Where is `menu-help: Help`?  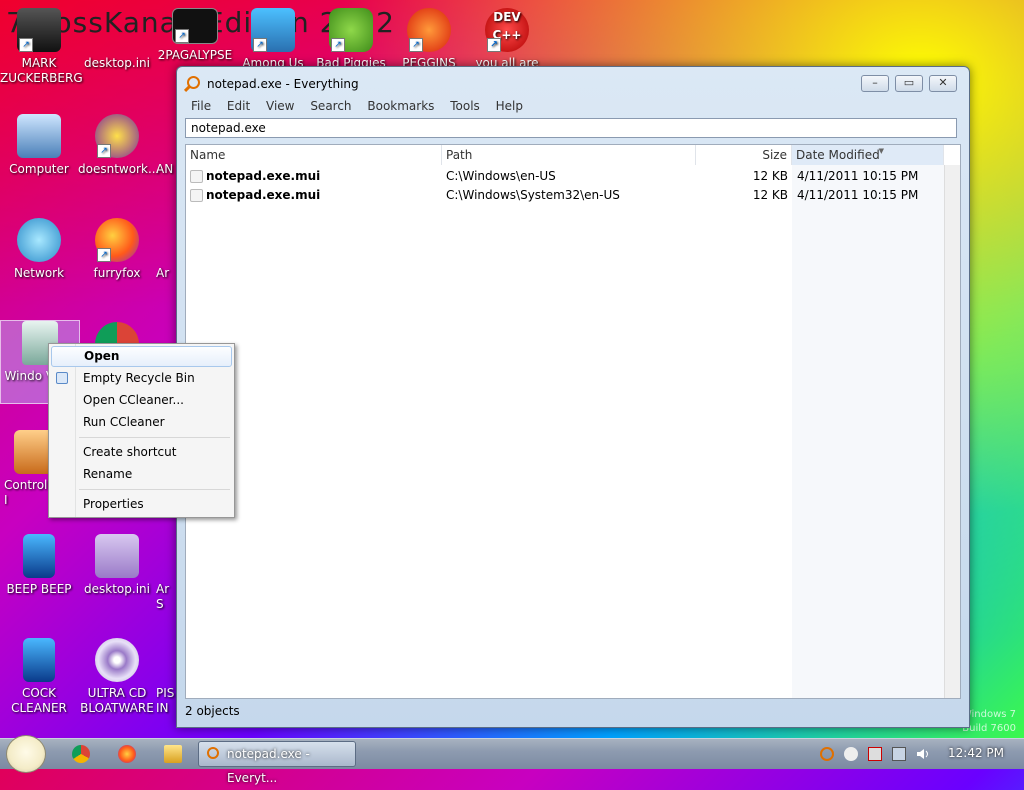 menu-help: Help is located at coordinates (509, 106).